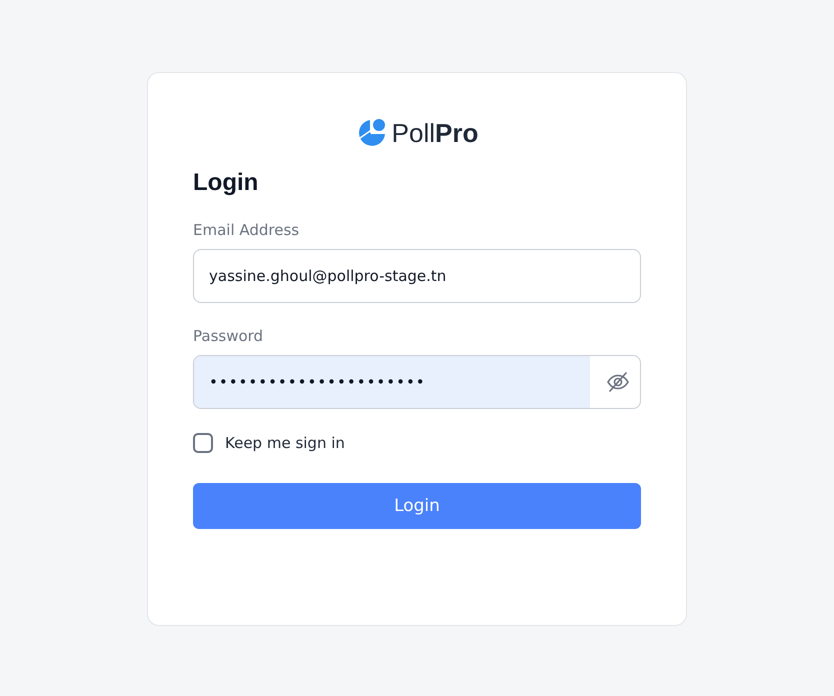 Image resolution: width=834 pixels, height=696 pixels. Describe the element at coordinates (285, 443) in the screenshot. I see `checkbox-label: Keep me sign in` at that location.